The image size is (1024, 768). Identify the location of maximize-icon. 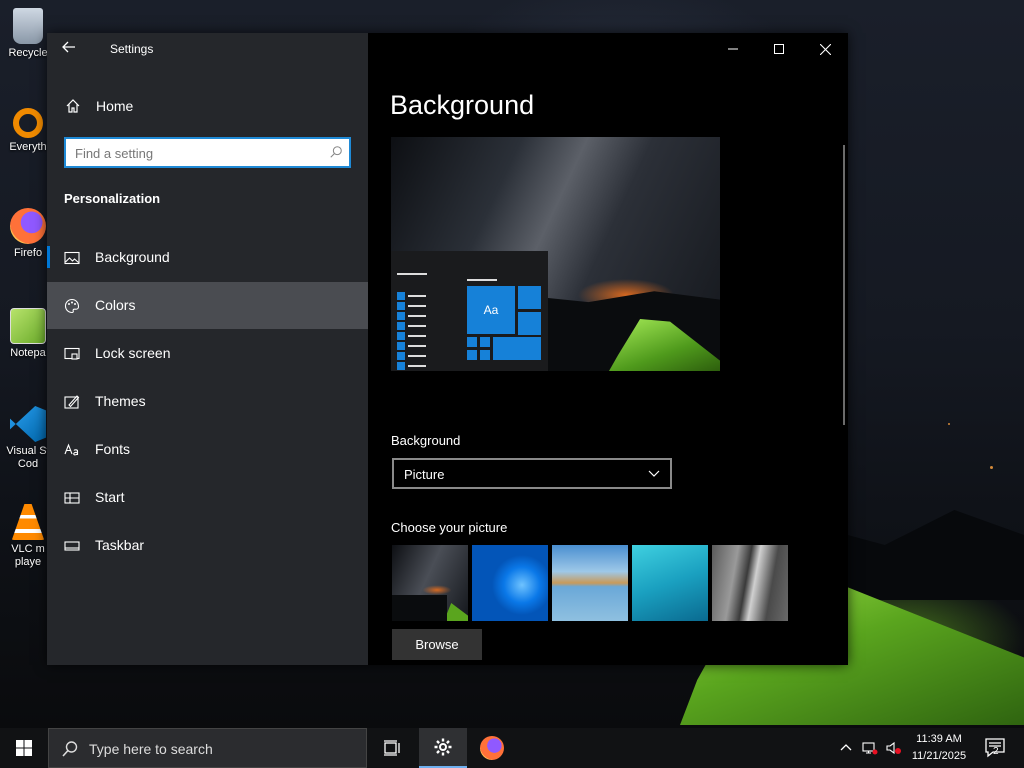
(779, 49).